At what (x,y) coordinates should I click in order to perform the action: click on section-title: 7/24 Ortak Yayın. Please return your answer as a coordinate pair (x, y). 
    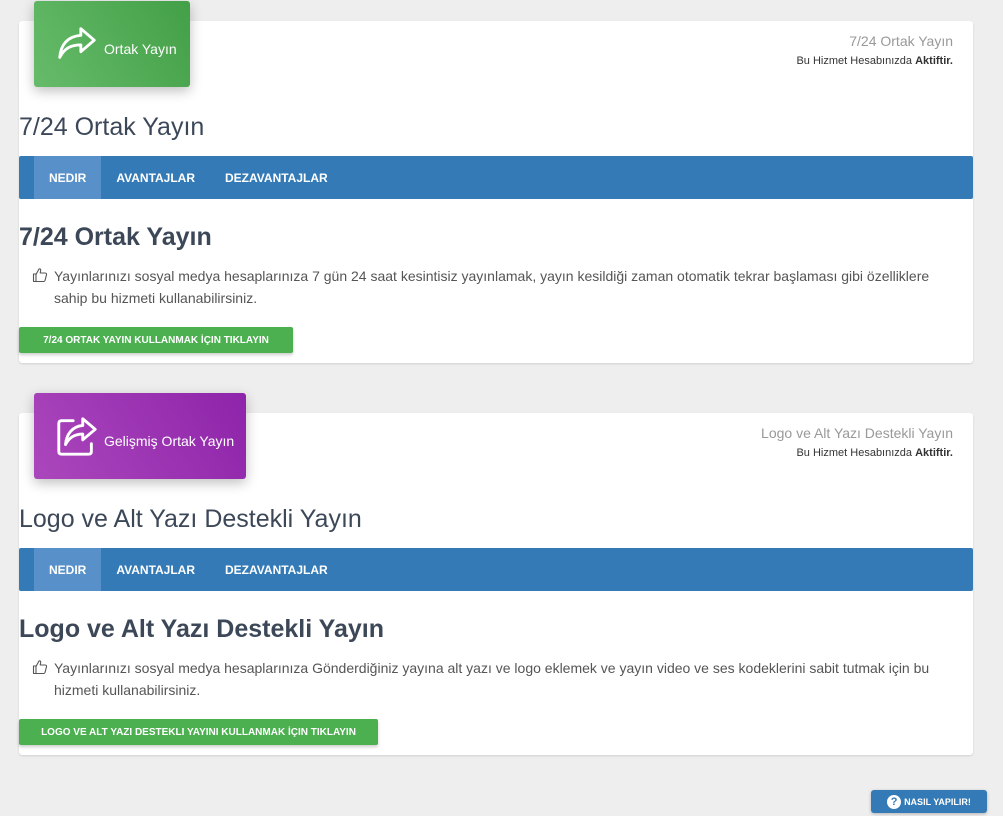
    Looking at the image, I should click on (115, 237).